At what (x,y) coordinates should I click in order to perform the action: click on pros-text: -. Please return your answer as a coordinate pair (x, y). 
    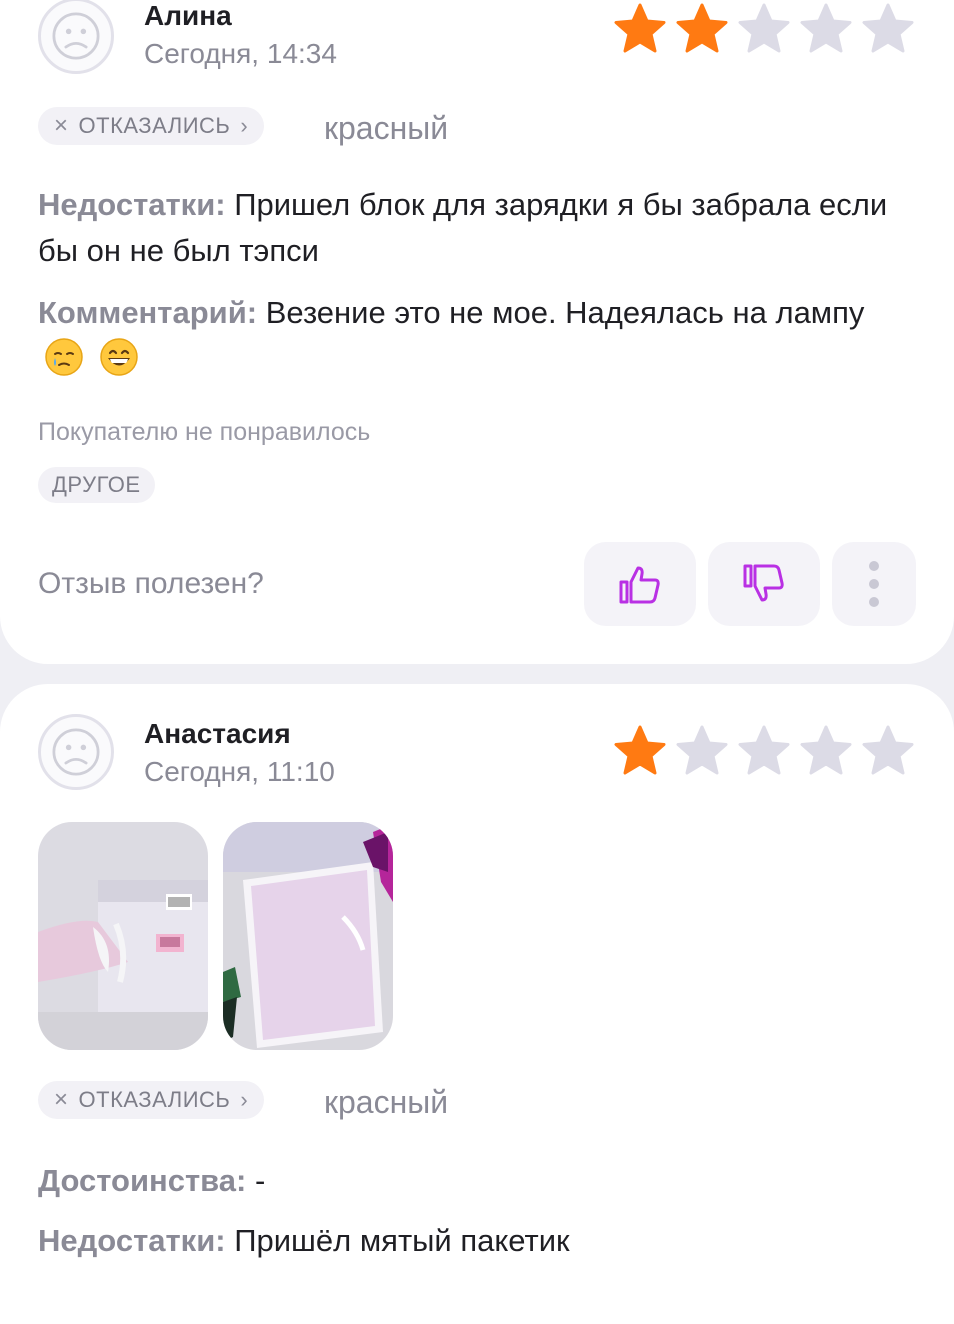
    Looking at the image, I should click on (260, 1180).